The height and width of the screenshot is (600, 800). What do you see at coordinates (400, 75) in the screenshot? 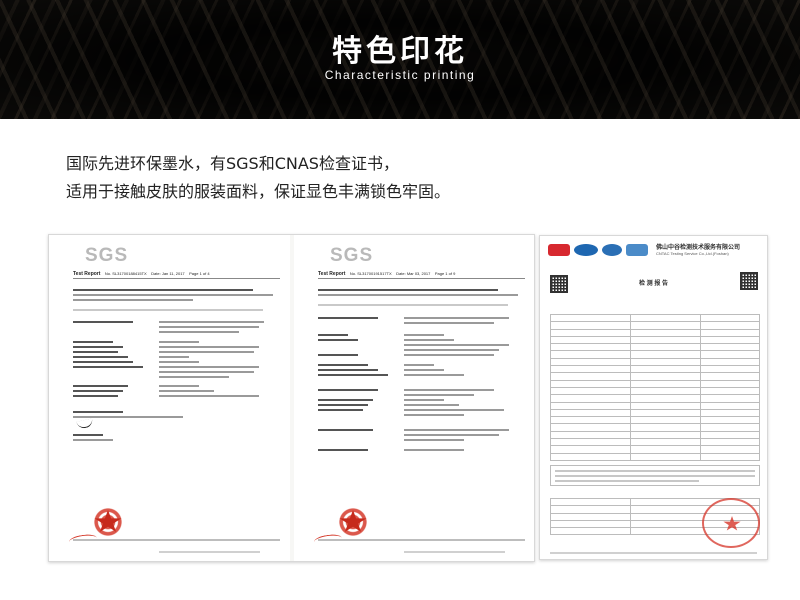
I see `banner-subtitle: Characteristic printing` at bounding box center [400, 75].